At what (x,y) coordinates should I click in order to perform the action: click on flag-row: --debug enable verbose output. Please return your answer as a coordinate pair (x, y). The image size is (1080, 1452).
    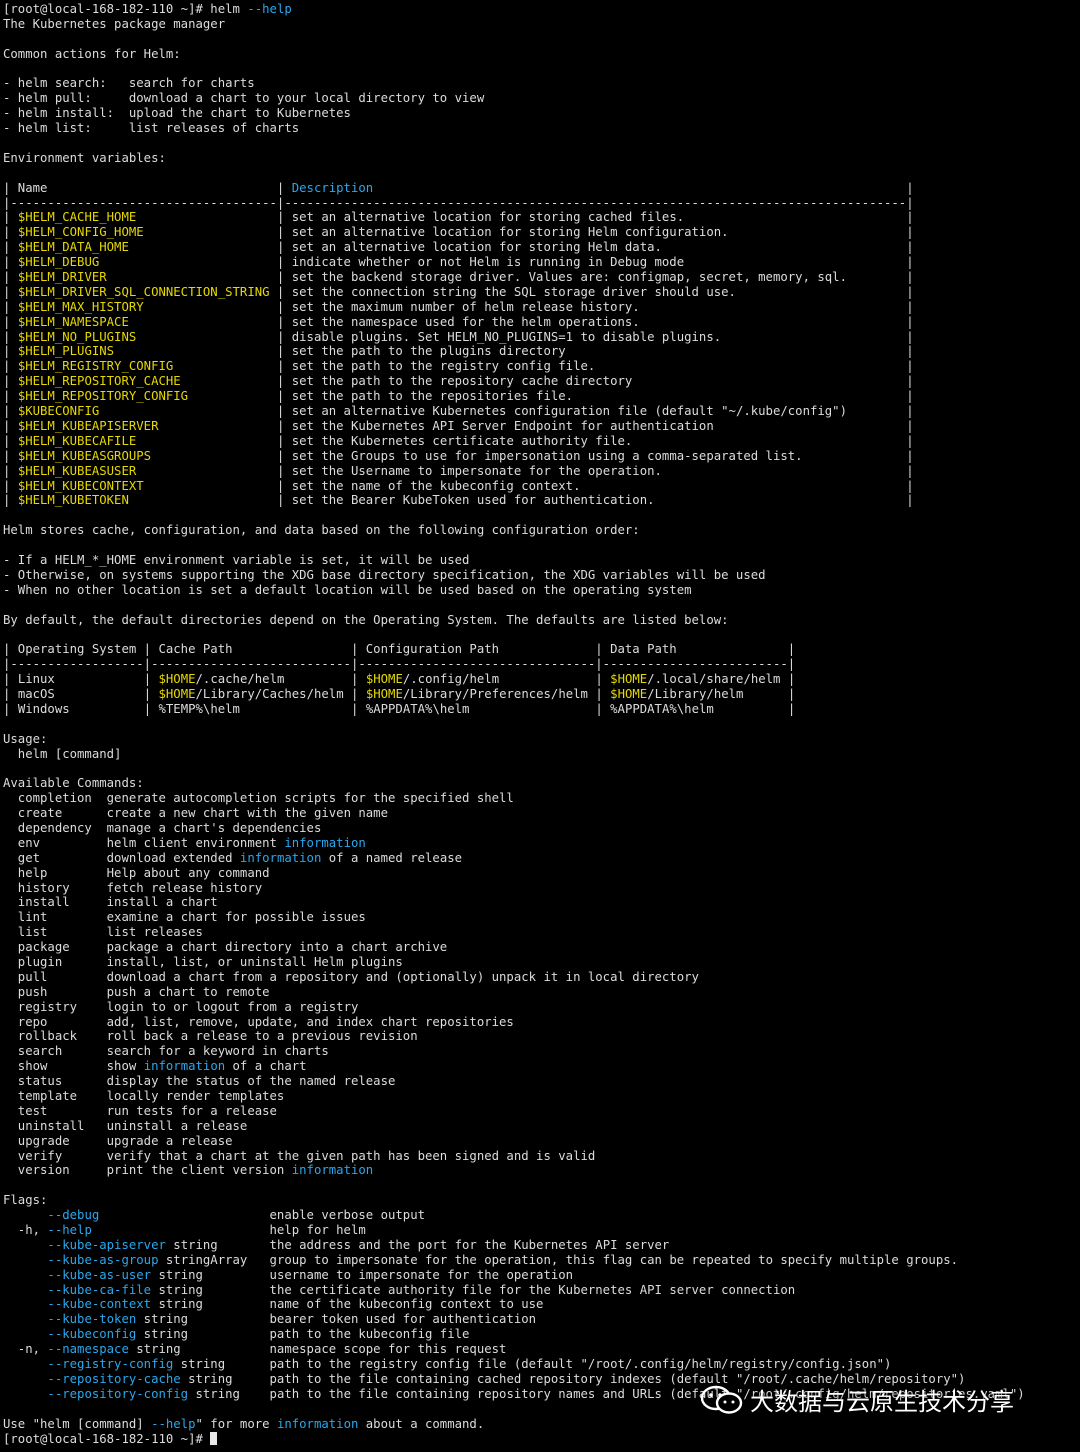
    Looking at the image, I should click on (236, 1215).